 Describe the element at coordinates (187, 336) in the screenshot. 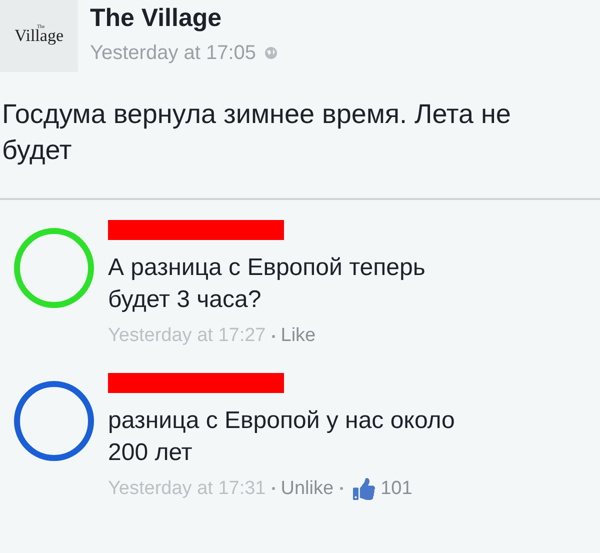

I see `comment-time: Yesterday at 17:27` at that location.